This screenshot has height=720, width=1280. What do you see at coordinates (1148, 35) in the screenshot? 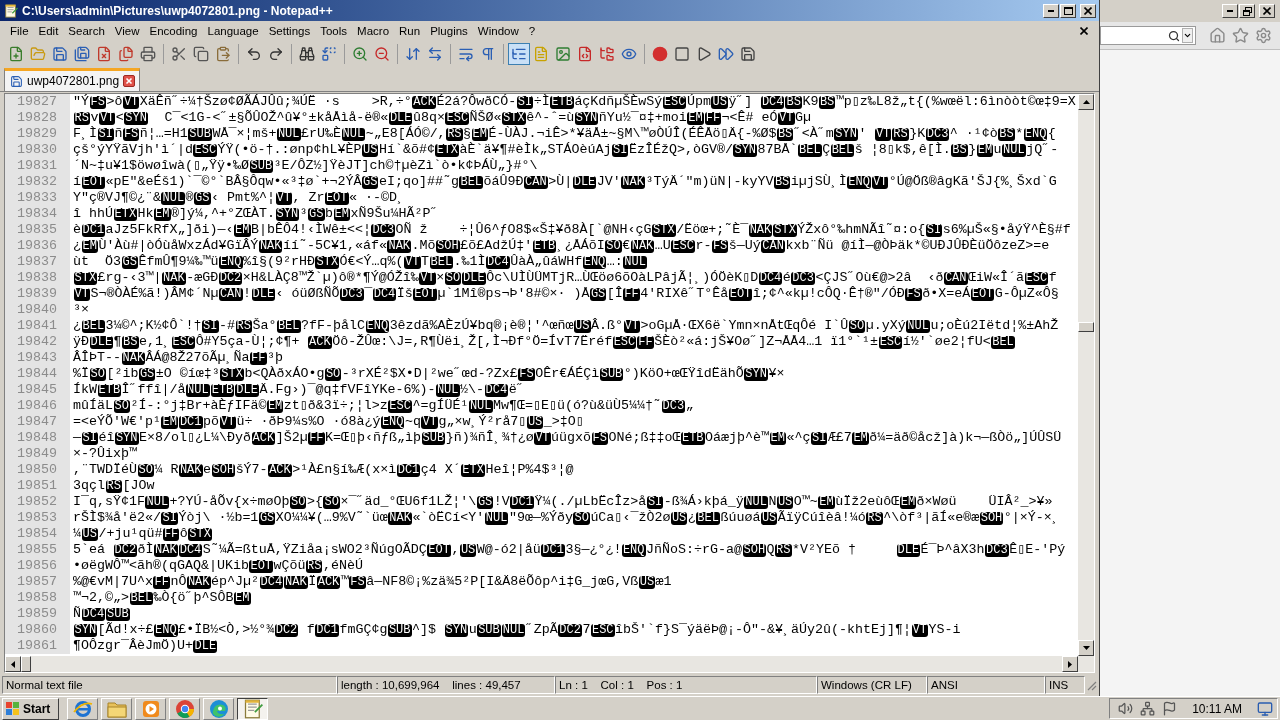
I see `search-field` at bounding box center [1148, 35].